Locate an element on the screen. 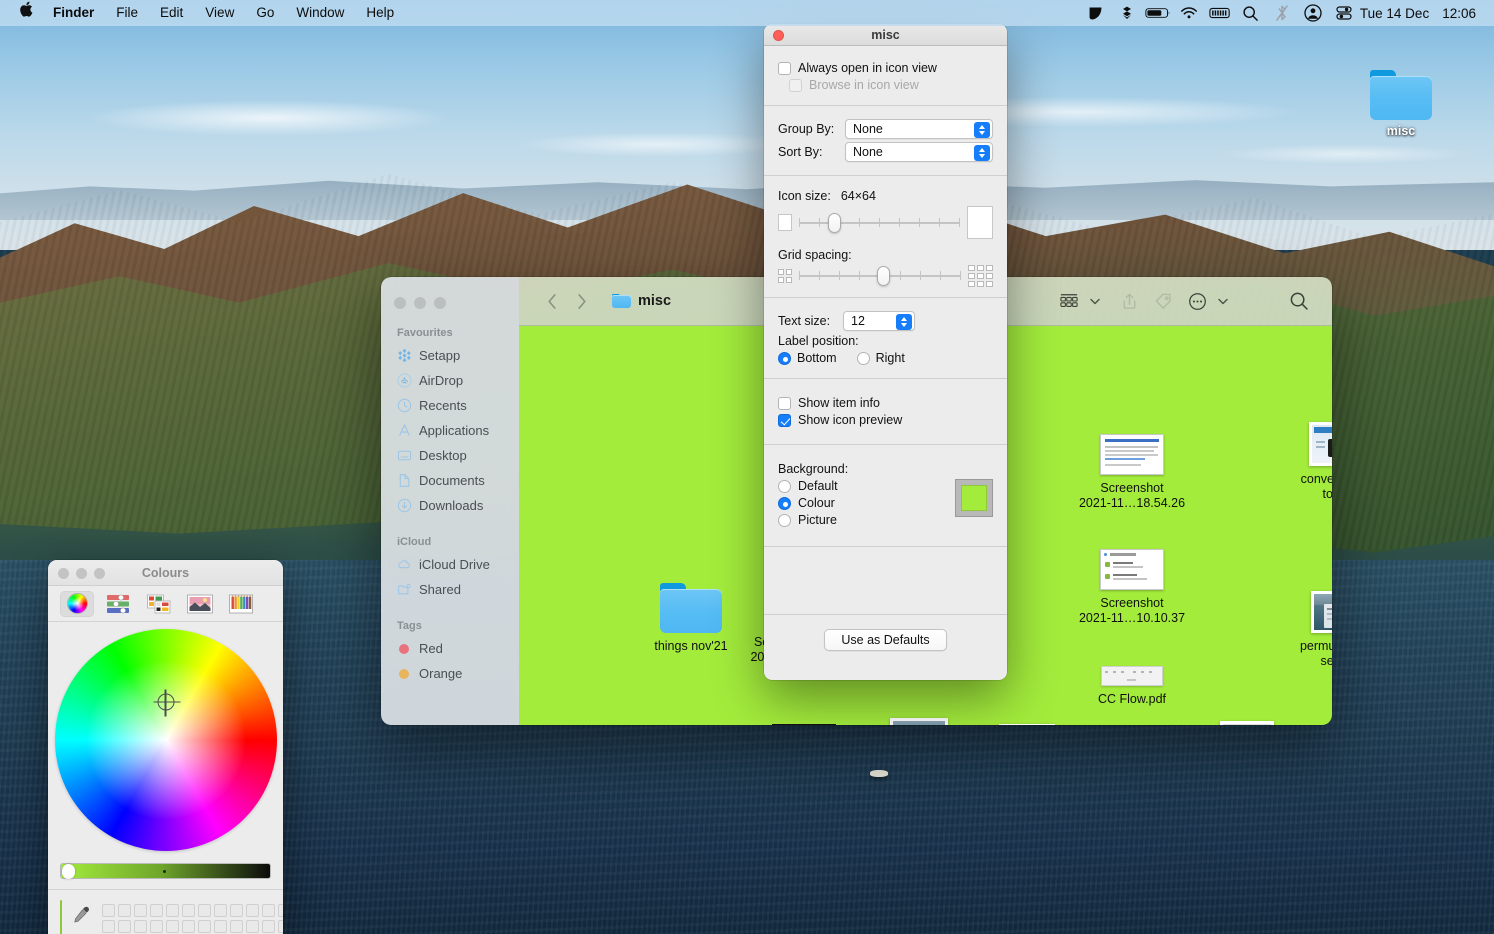 The width and height of the screenshot is (1494, 934). share-icon is located at coordinates (1129, 301).